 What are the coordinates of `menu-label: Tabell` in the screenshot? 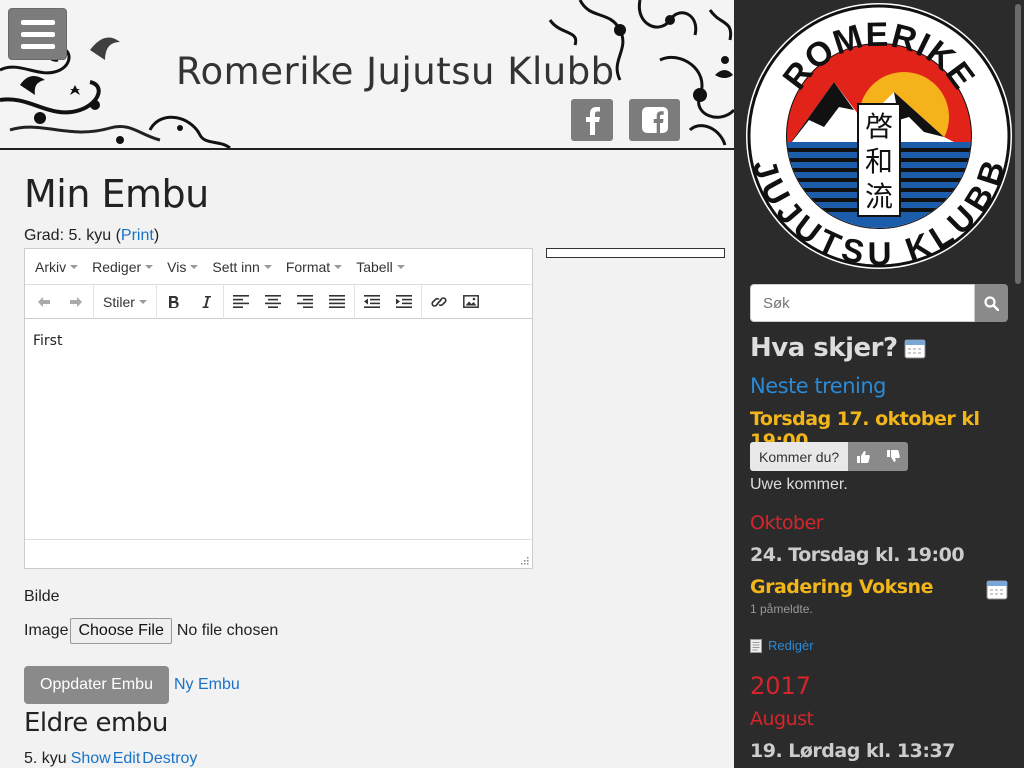 It's located at (374, 266).